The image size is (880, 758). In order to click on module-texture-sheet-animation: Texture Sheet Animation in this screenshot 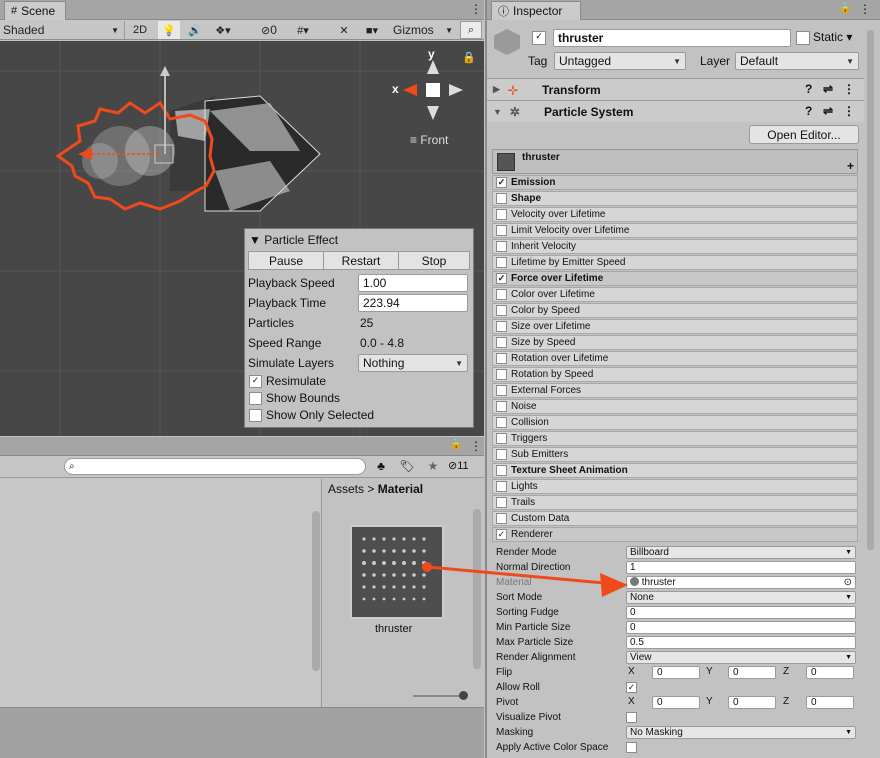, I will do `click(675, 470)`.